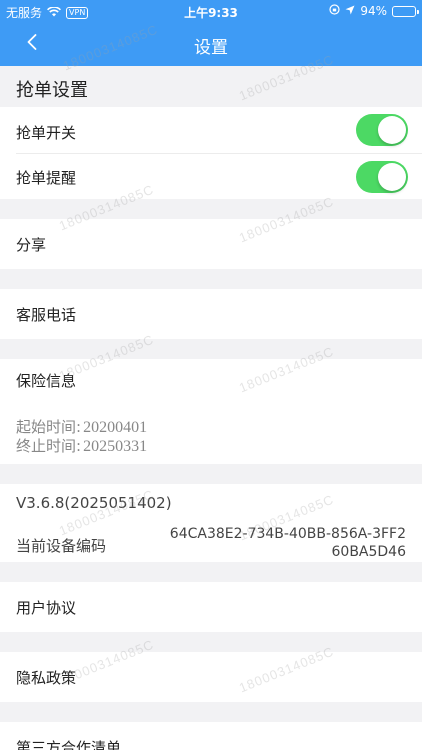 The width and height of the screenshot is (422, 750). I want to click on insurance-start: 起始时间: 20200401, so click(81, 426).